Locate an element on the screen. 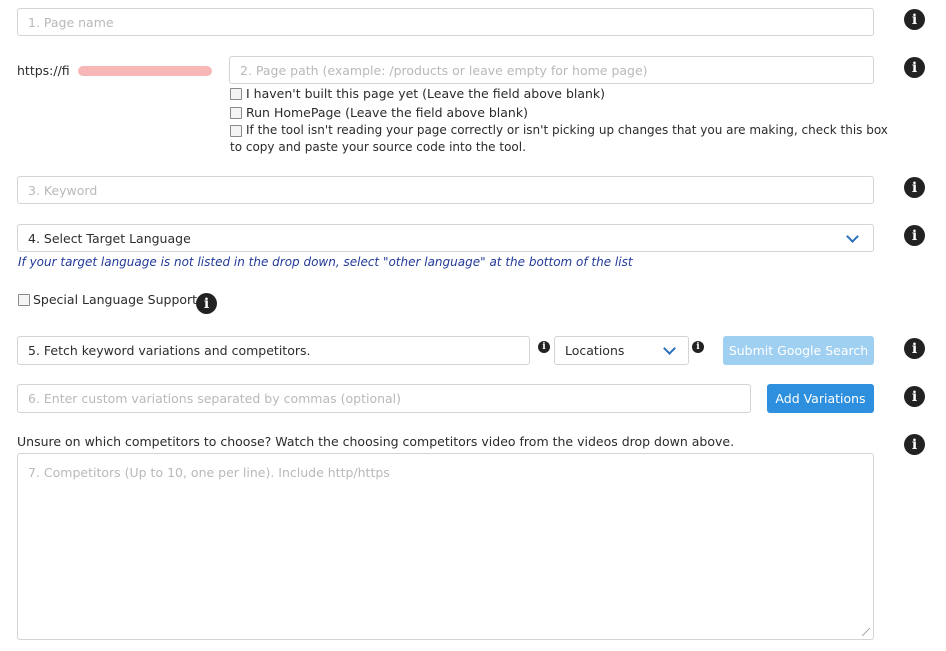 The height and width of the screenshot is (651, 946). redacted-url is located at coordinates (145, 71).